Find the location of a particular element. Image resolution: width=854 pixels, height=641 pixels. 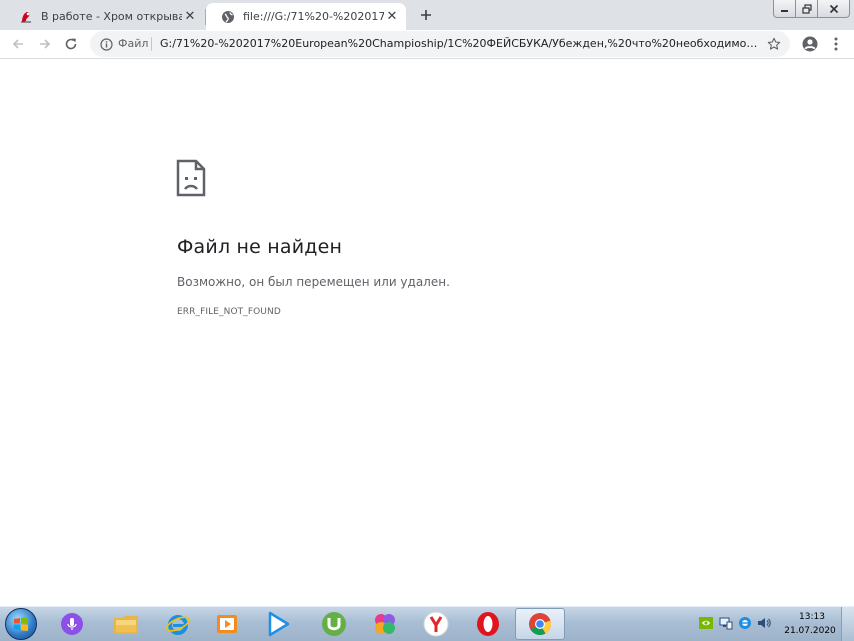

back-button is located at coordinates (18, 44).